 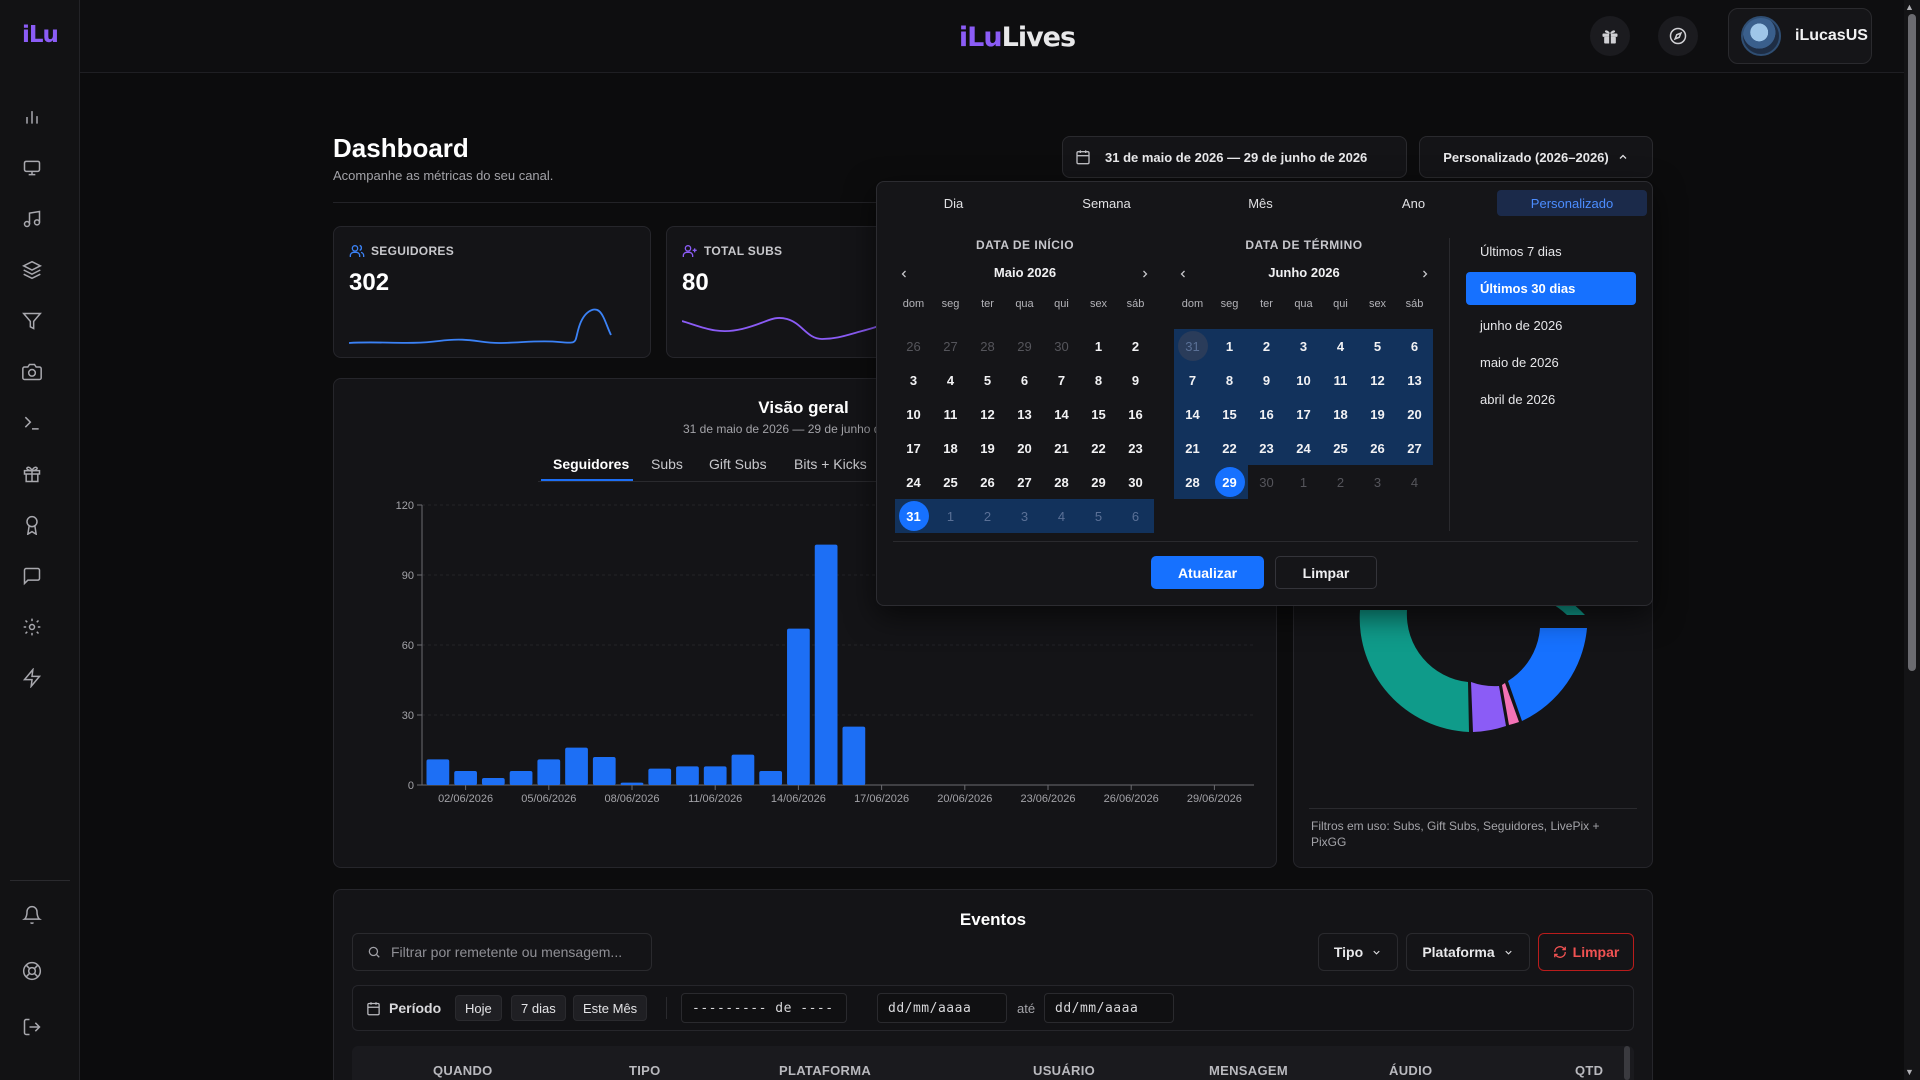 I want to click on music-icon, so click(x=32, y=219).